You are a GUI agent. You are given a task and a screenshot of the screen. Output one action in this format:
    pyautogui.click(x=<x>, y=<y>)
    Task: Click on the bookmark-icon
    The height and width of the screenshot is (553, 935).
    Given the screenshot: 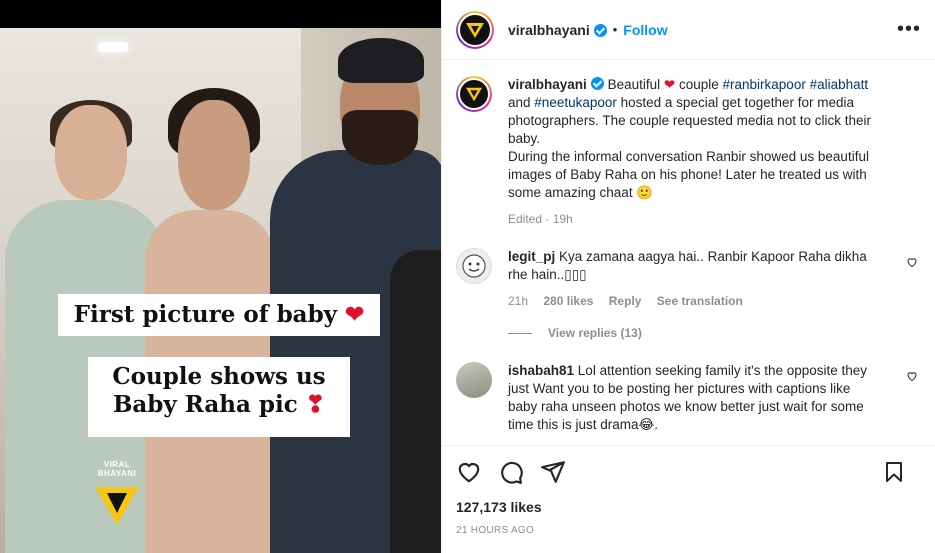 What is the action you would take?
    pyautogui.click(x=894, y=472)
    